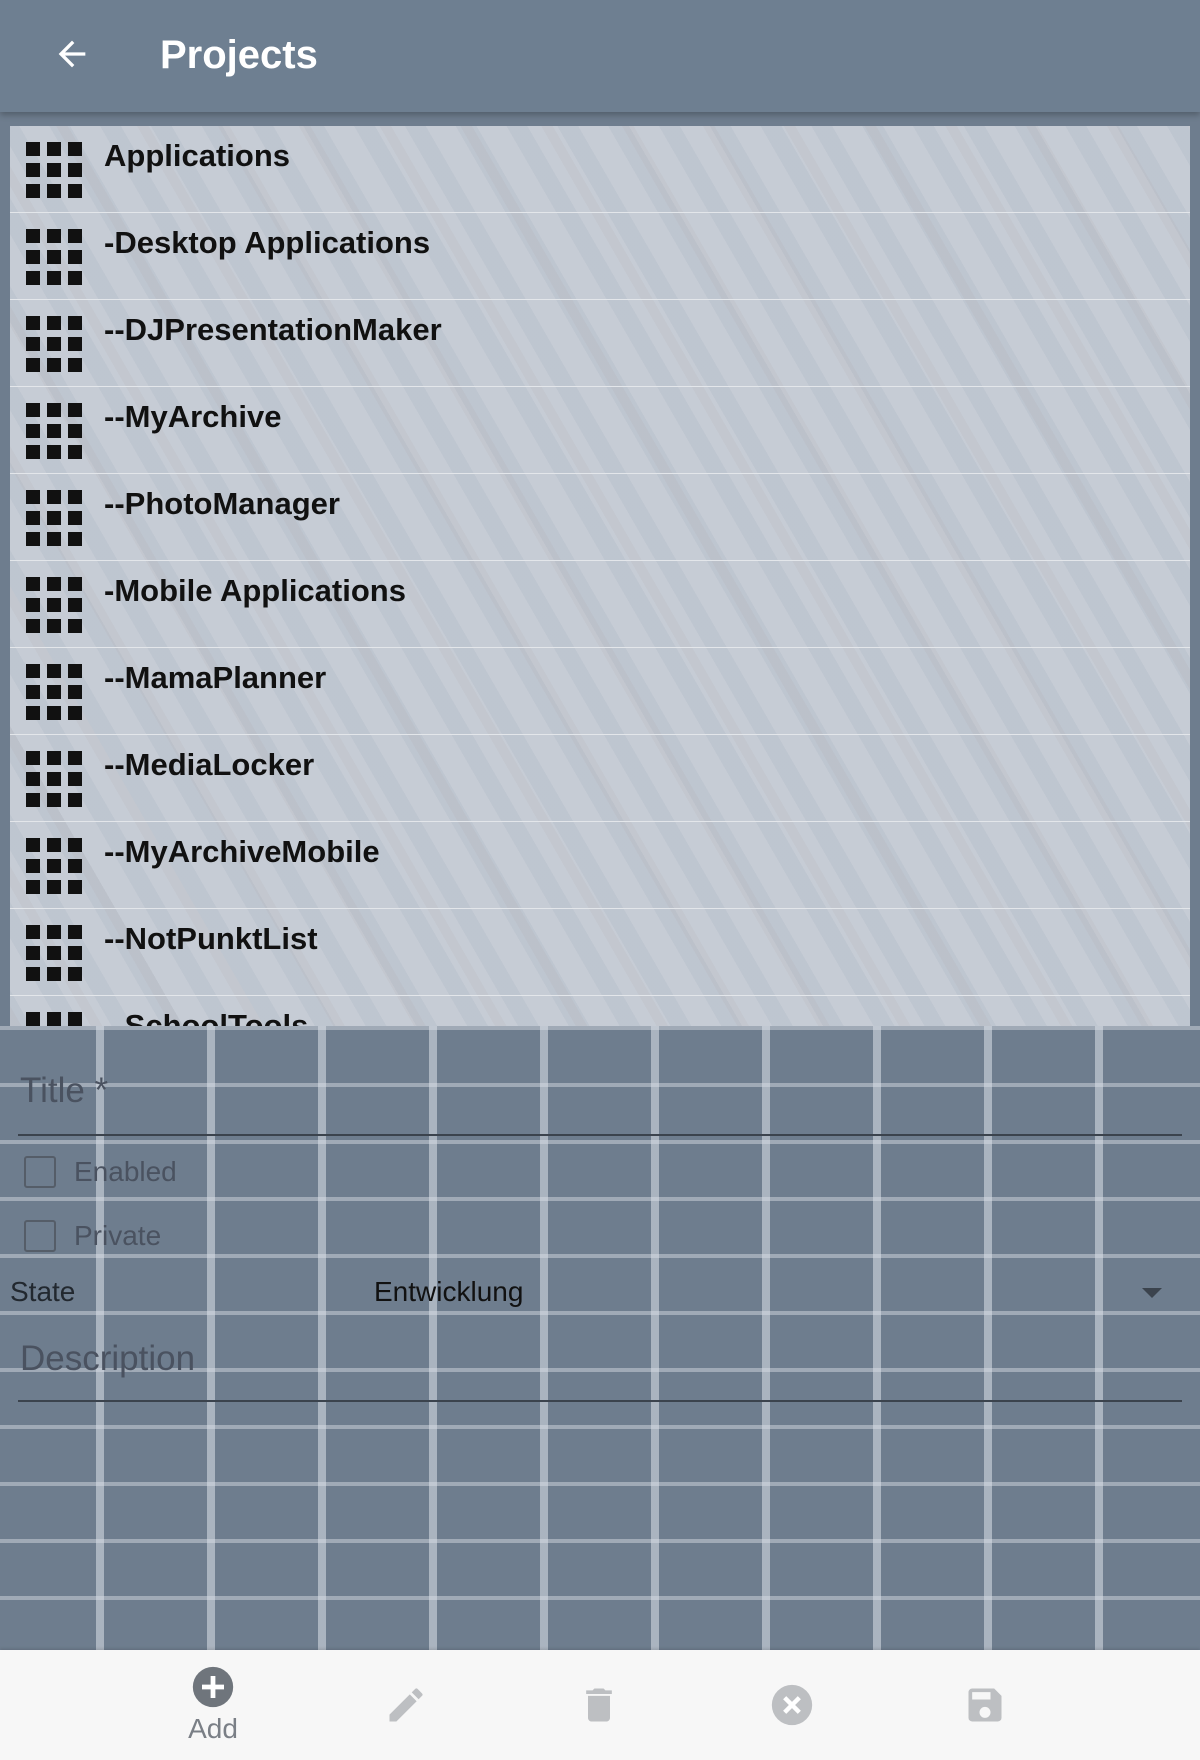 This screenshot has height=1760, width=1200. I want to click on list-item: --MyArchive, so click(600, 430).